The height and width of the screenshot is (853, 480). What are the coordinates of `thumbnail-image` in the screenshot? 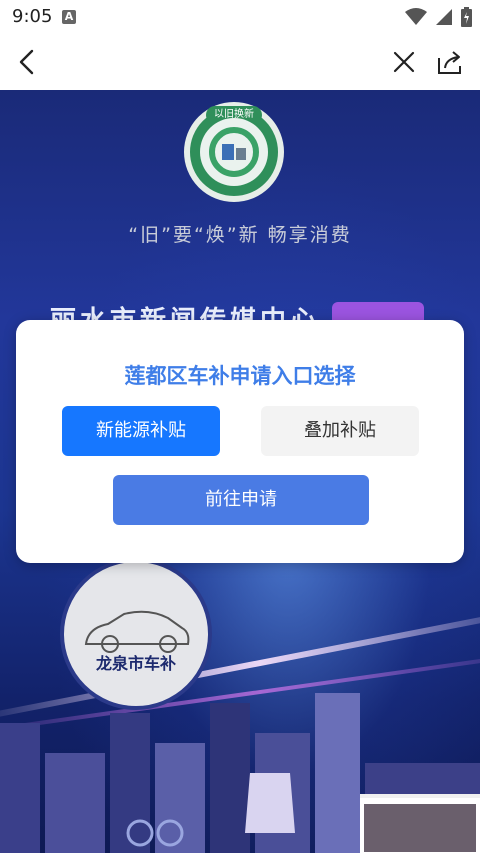 It's located at (420, 828).